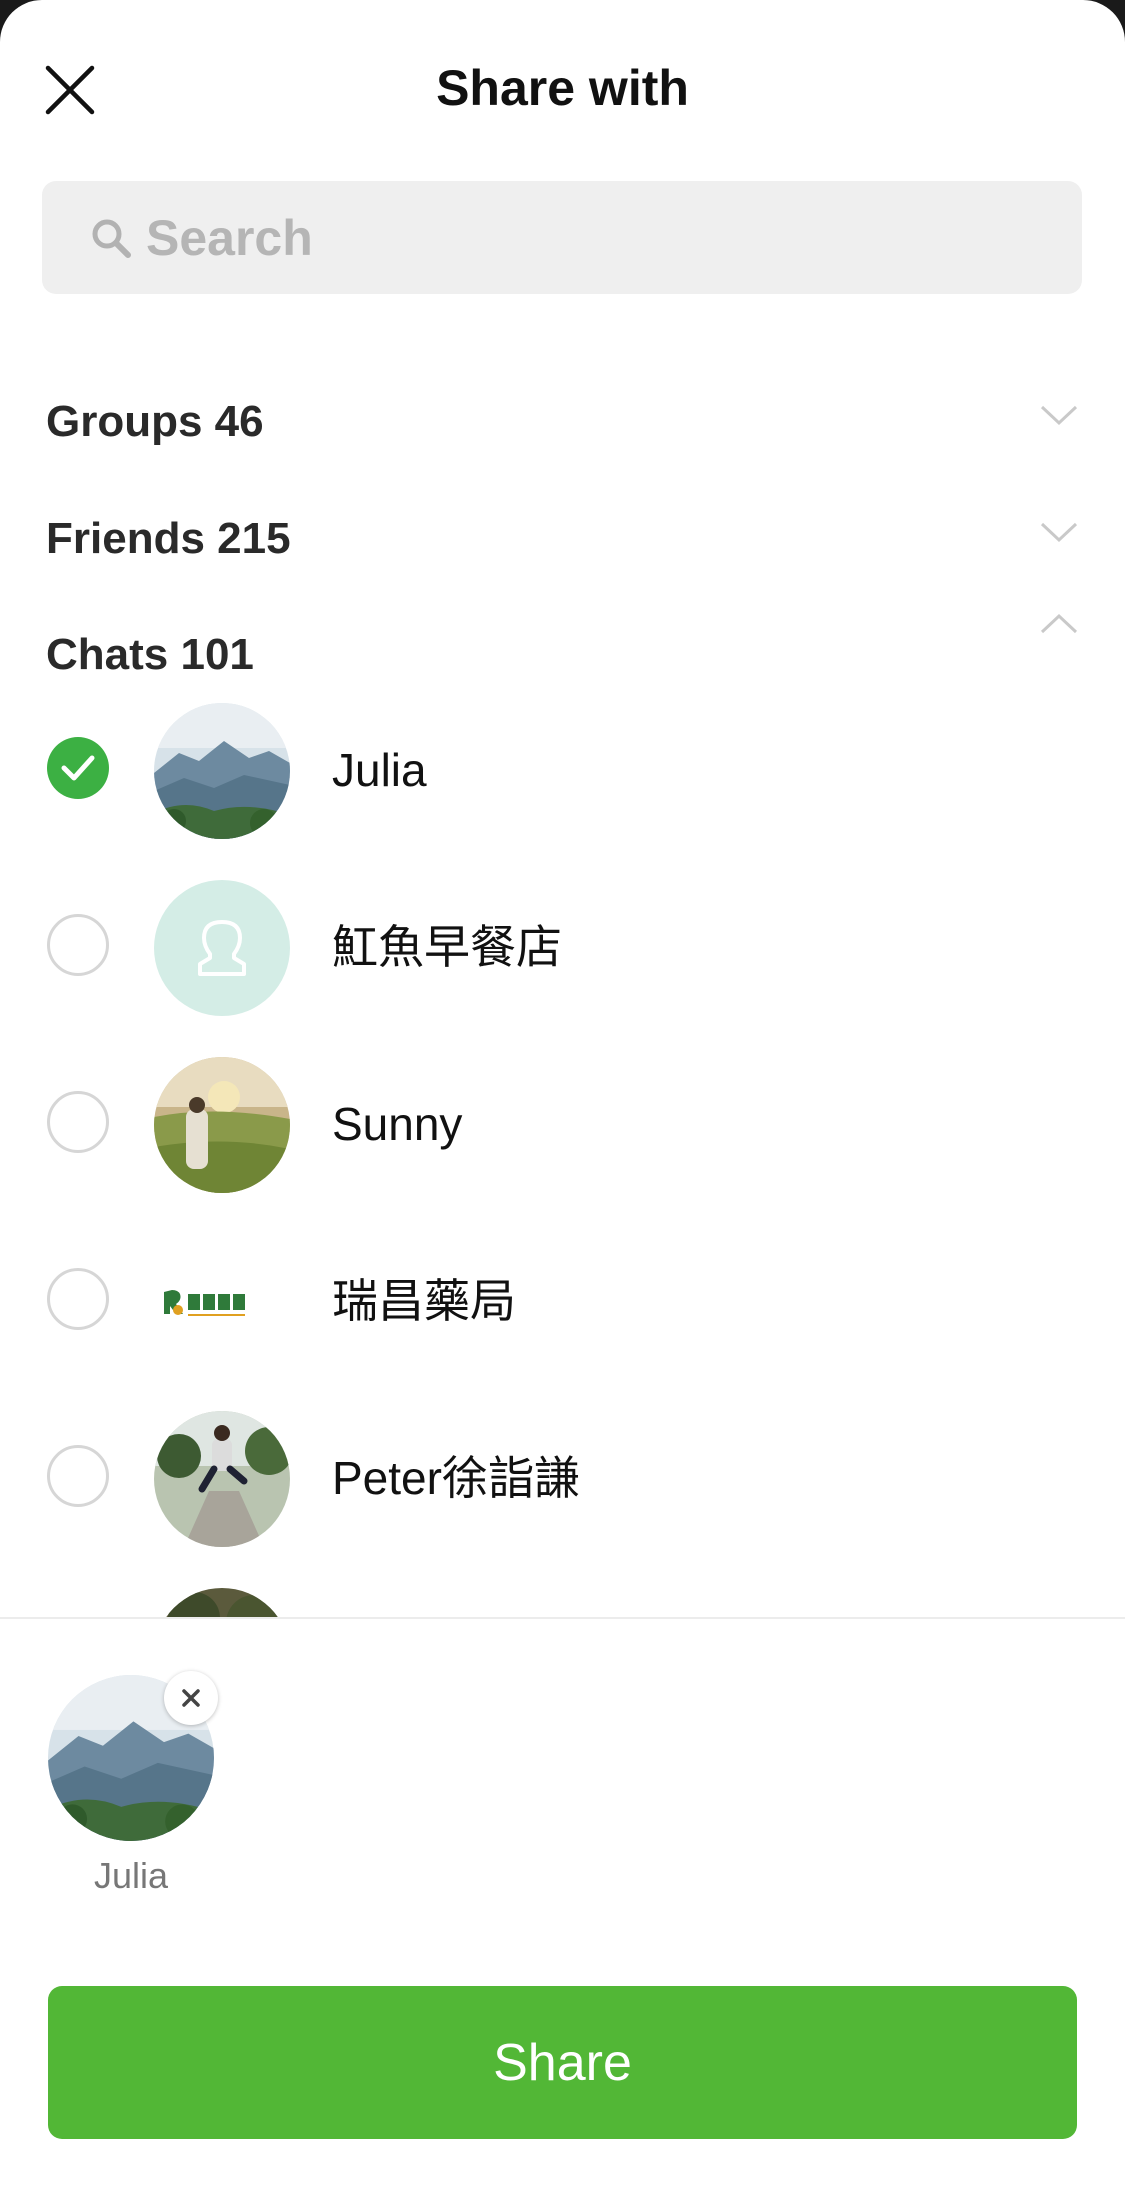 The height and width of the screenshot is (2198, 1125). I want to click on page-title: Share with, so click(562, 88).